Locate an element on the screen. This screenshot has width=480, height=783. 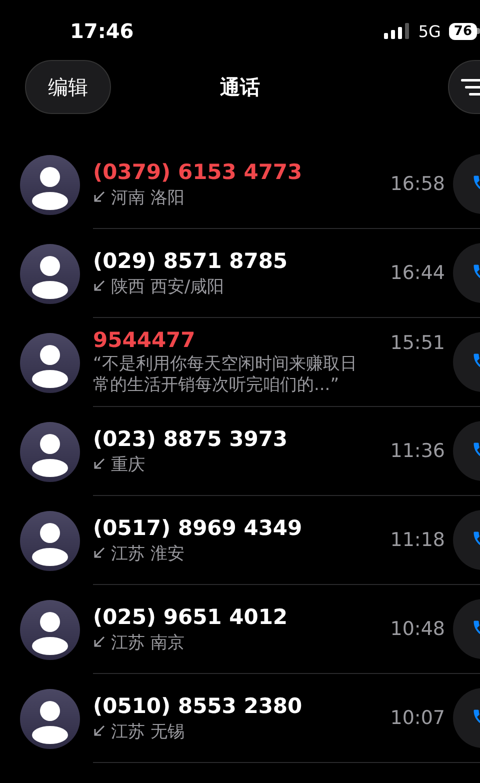
caller-location: 陕西 西安/咸阳 is located at coordinates (167, 287).